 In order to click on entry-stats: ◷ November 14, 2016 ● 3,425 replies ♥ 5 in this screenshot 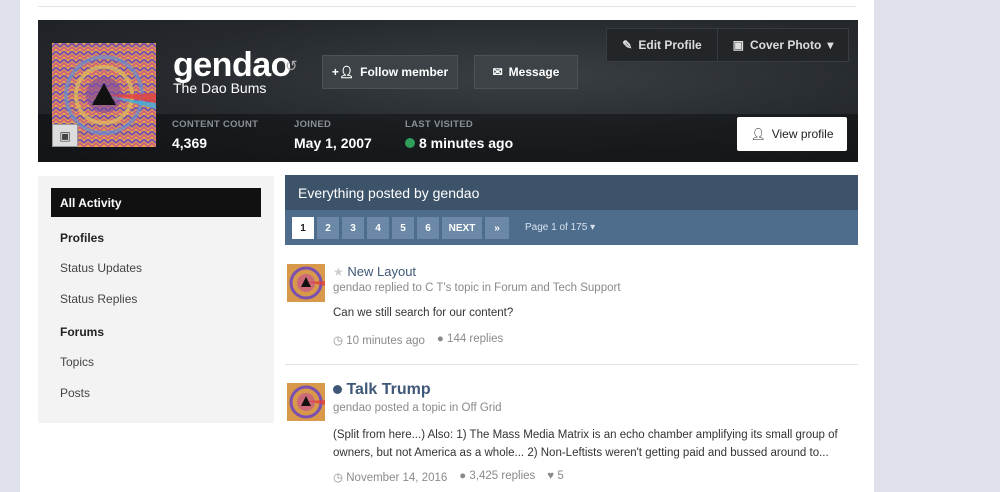, I will do `click(448, 477)`.